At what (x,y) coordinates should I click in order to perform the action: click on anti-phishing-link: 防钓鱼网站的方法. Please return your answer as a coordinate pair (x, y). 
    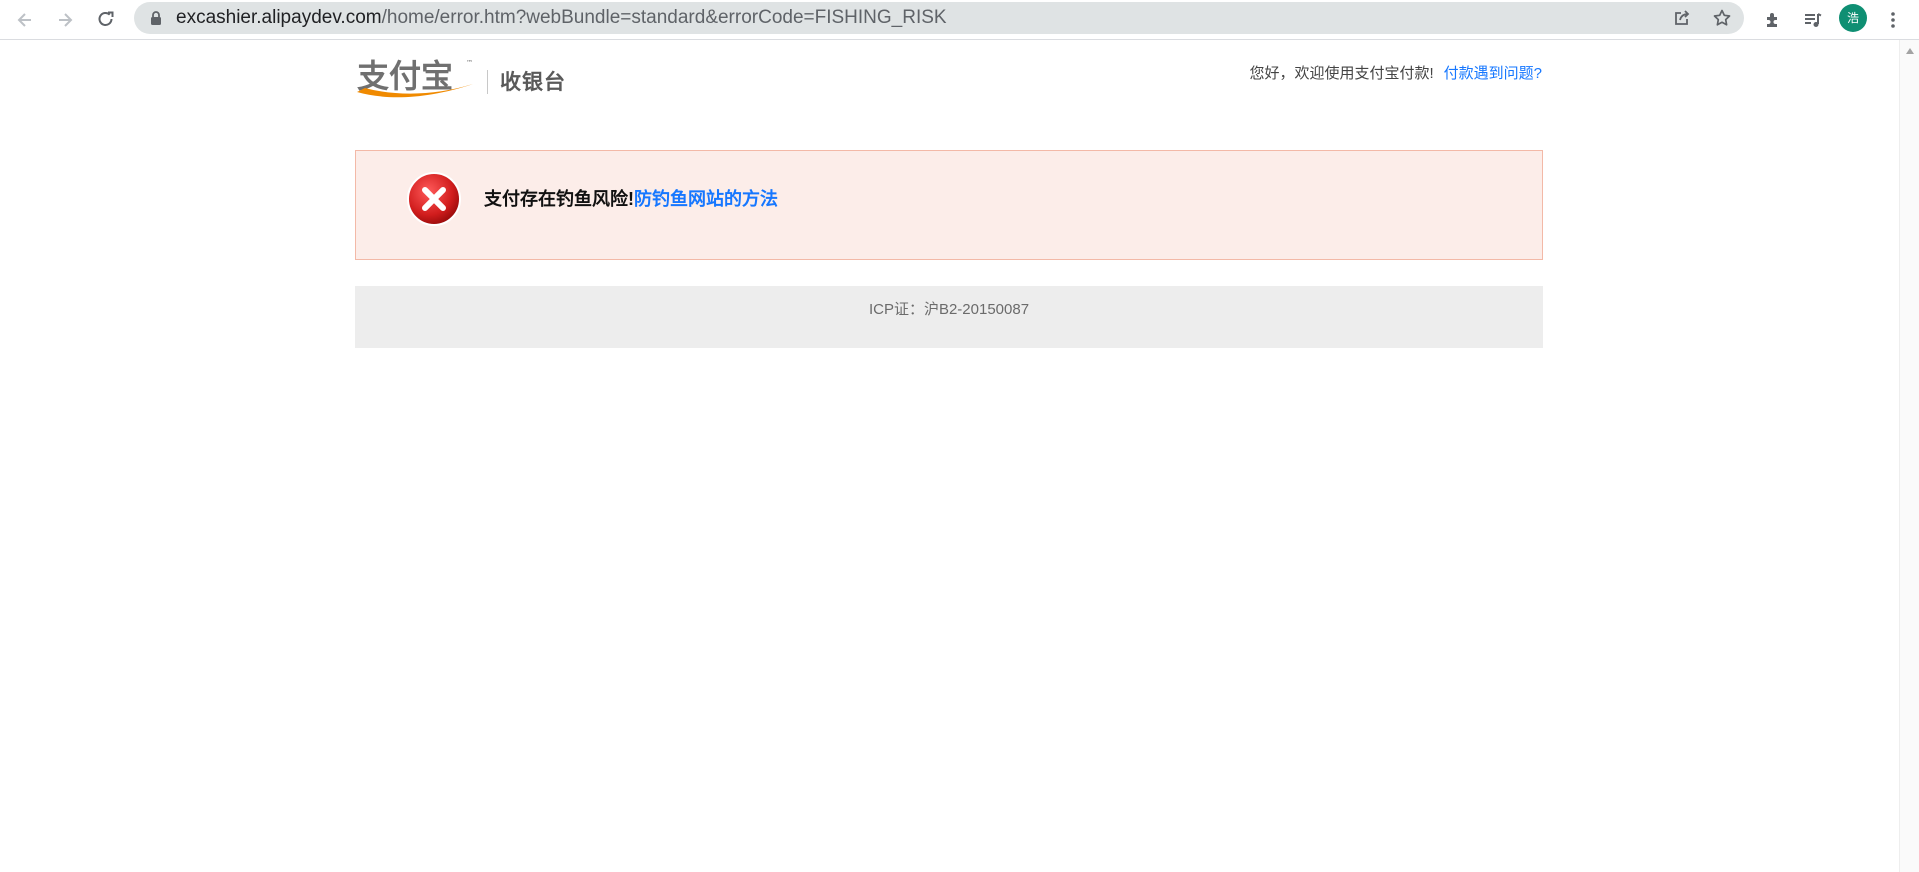
    Looking at the image, I should click on (706, 199).